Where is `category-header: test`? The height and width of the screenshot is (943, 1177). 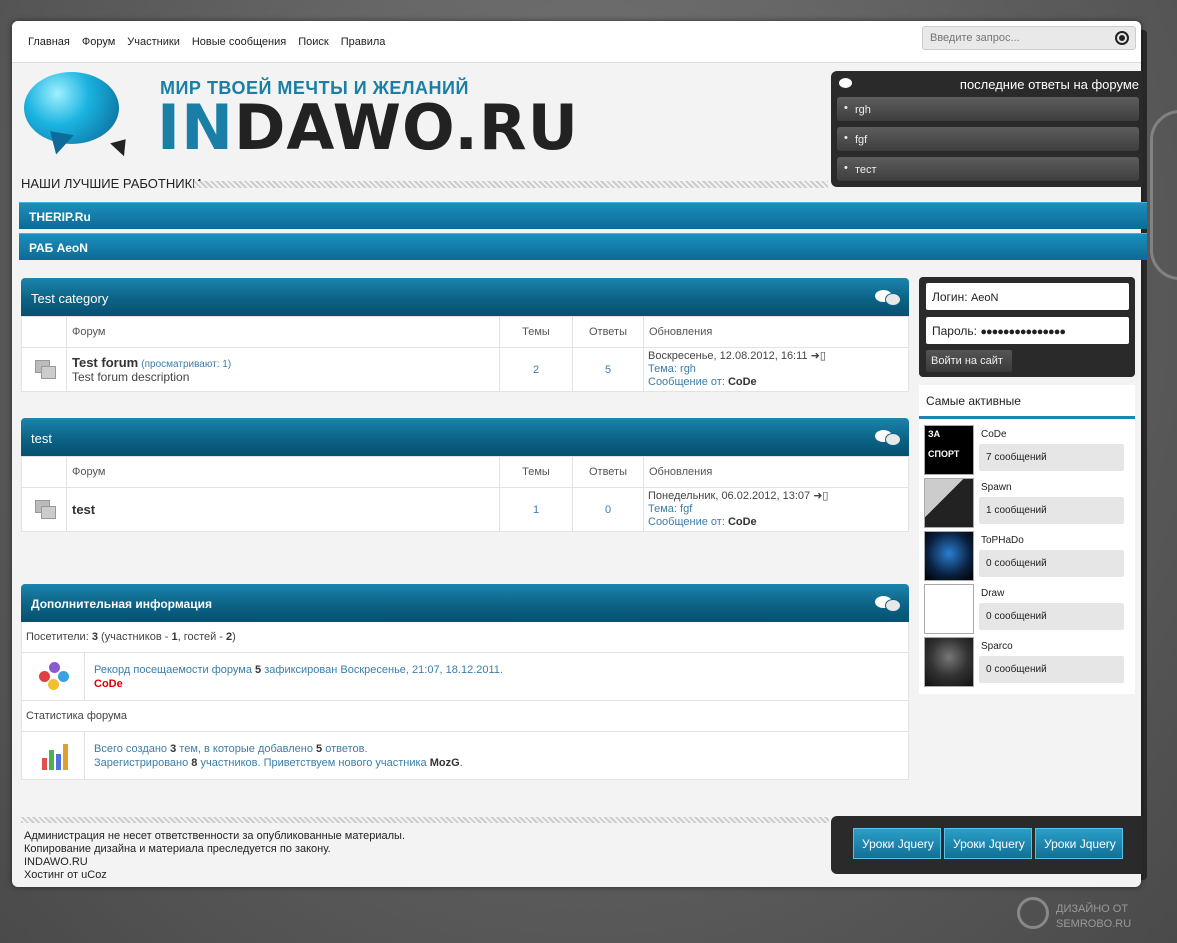 category-header: test is located at coordinates (465, 437).